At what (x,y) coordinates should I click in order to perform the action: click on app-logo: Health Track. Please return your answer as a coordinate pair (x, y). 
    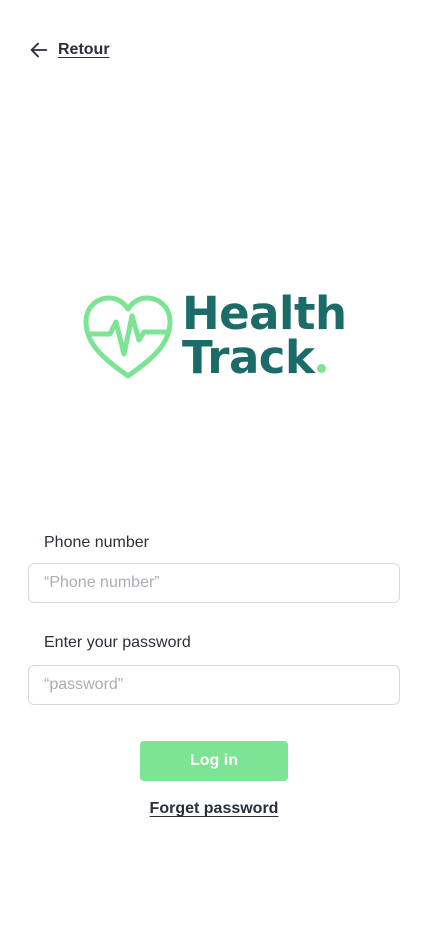
    Looking at the image, I should click on (217, 334).